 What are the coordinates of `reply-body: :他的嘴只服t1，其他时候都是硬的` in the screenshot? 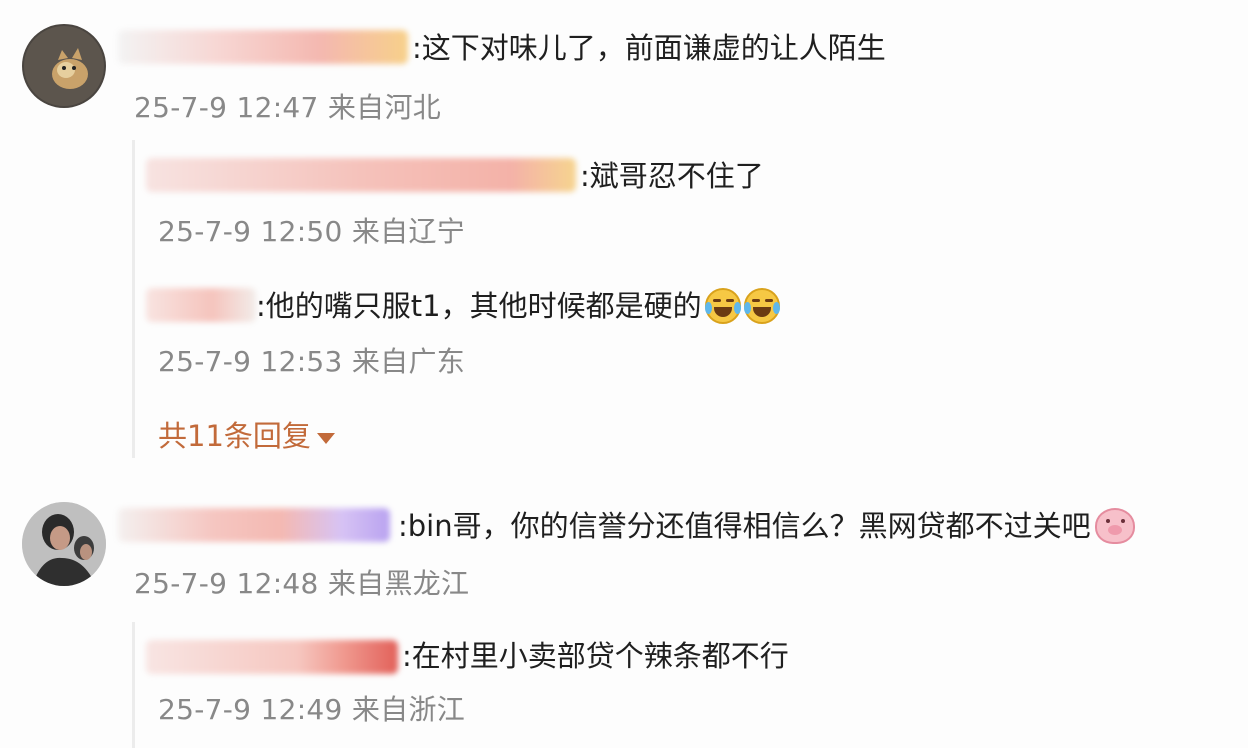 It's located at (479, 306).